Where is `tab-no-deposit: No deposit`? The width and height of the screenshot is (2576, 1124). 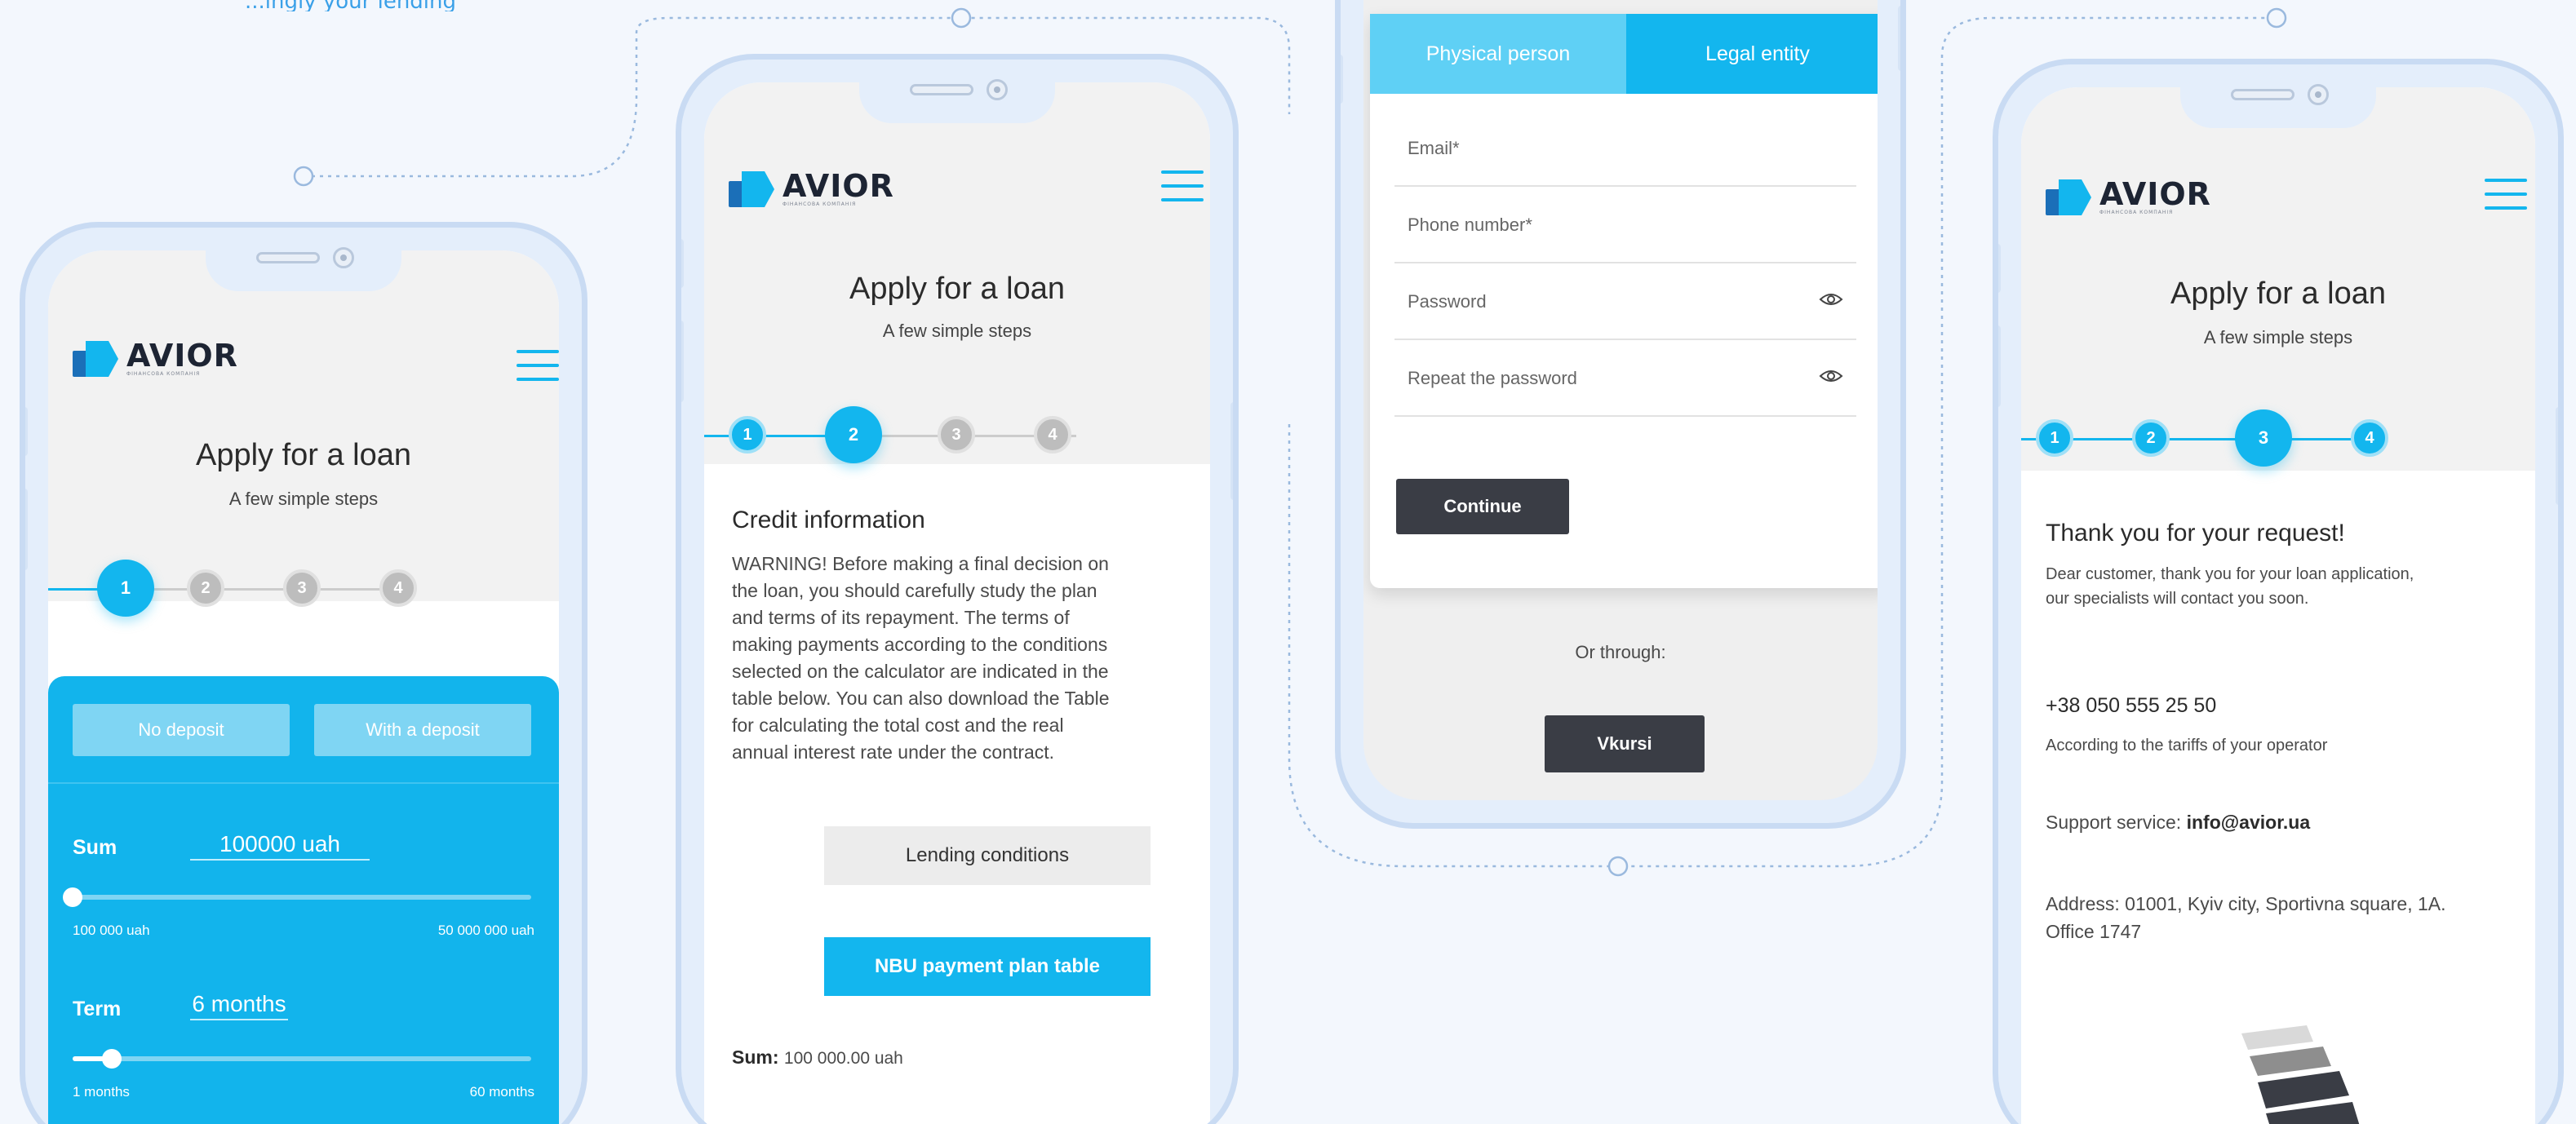 tab-no-deposit: No deposit is located at coordinates (181, 730).